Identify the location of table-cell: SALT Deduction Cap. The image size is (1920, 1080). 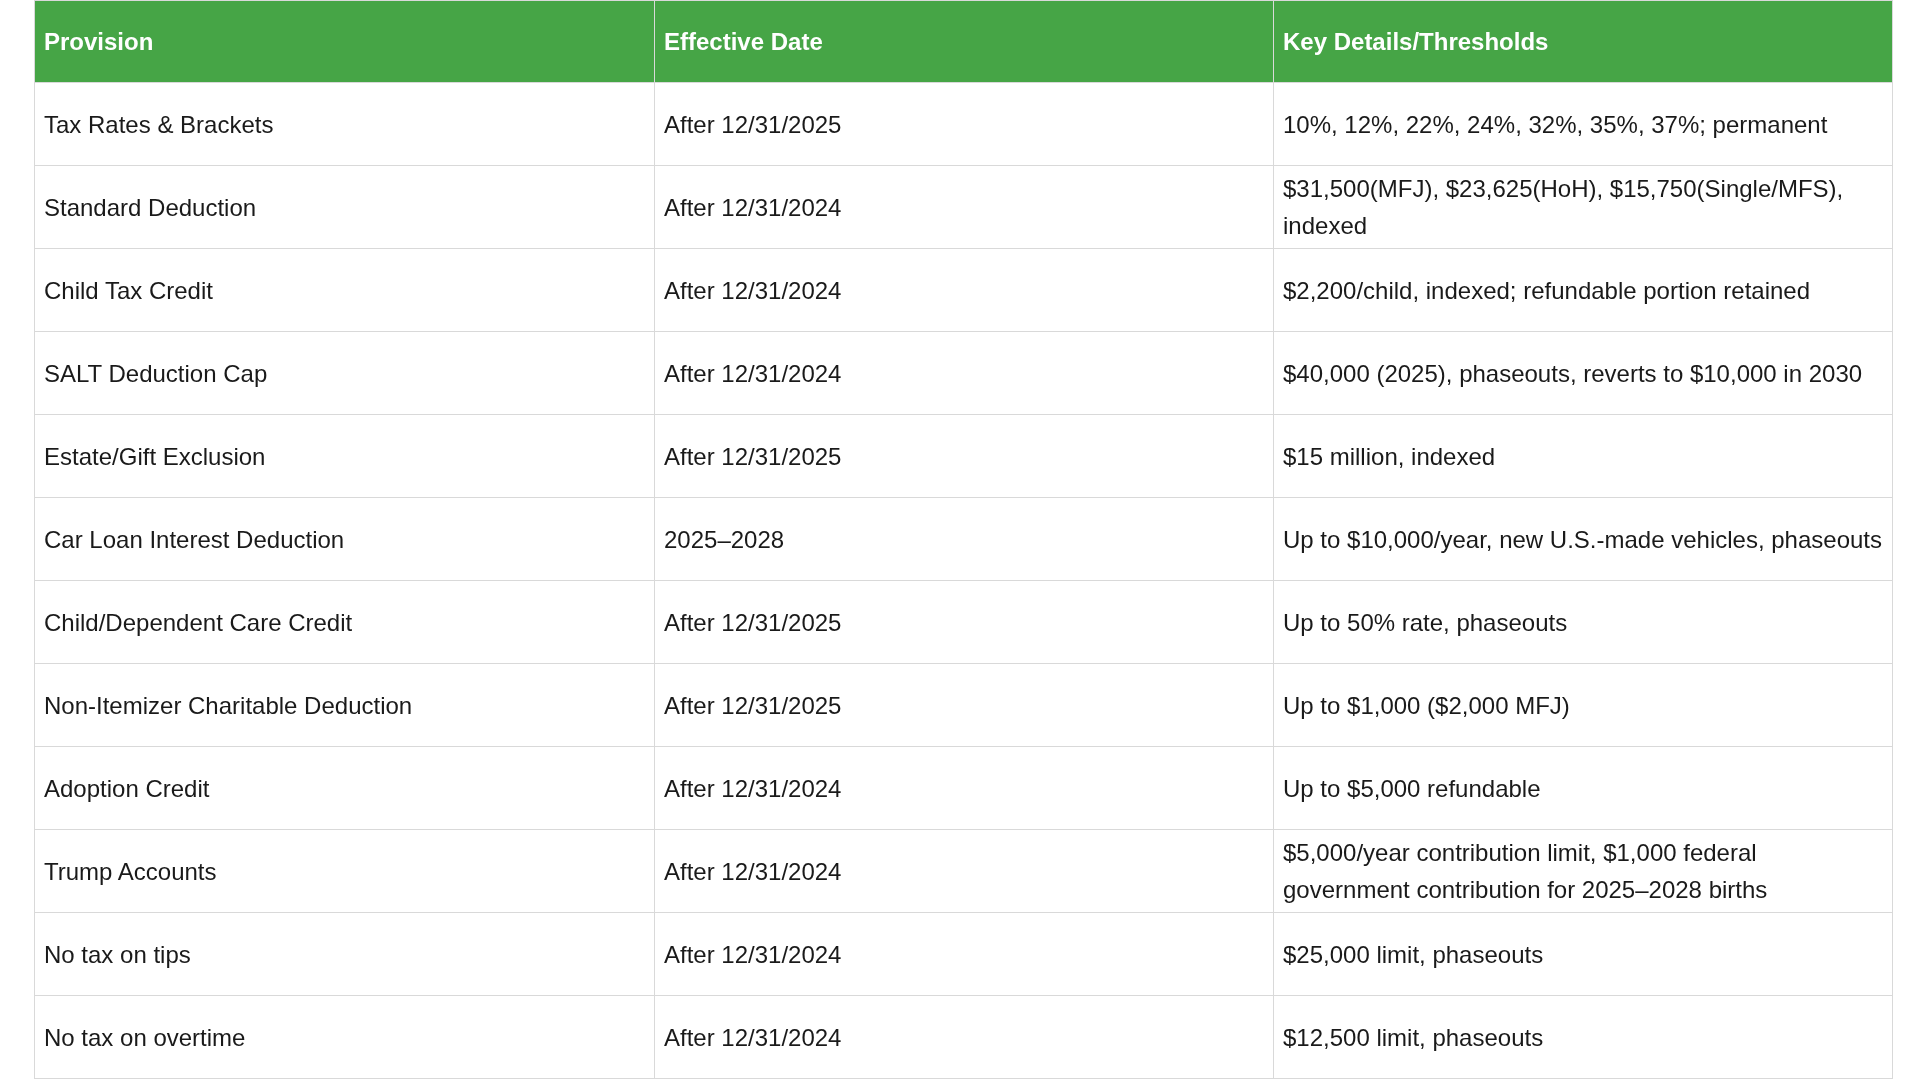
(344, 373).